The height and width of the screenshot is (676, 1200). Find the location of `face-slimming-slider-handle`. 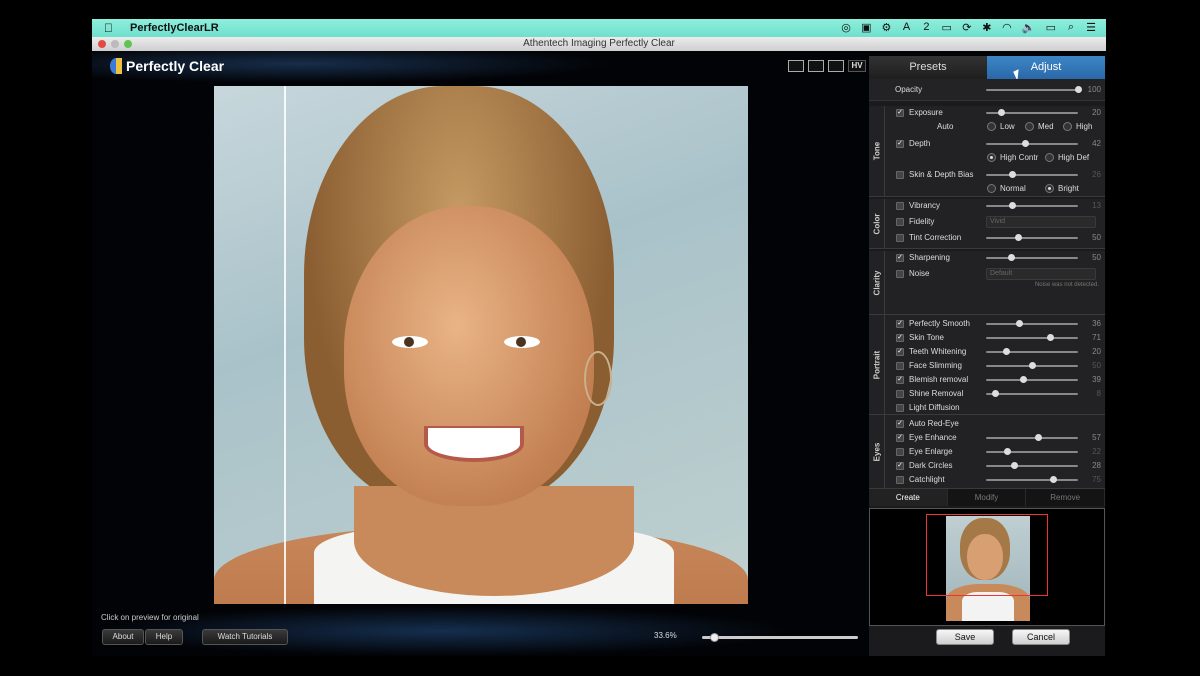

face-slimming-slider-handle is located at coordinates (1032, 365).